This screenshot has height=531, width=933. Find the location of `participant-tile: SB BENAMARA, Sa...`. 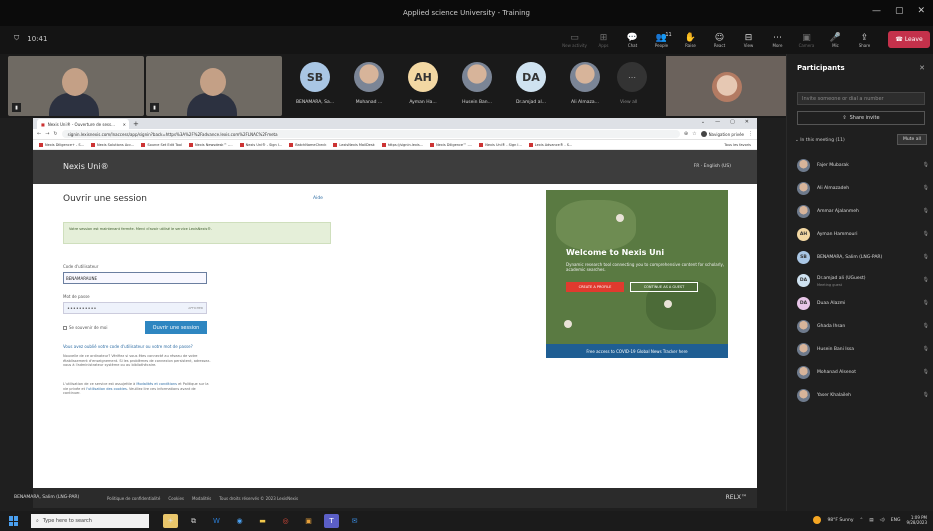

participant-tile: SB BENAMARA, Sa... is located at coordinates (315, 87).